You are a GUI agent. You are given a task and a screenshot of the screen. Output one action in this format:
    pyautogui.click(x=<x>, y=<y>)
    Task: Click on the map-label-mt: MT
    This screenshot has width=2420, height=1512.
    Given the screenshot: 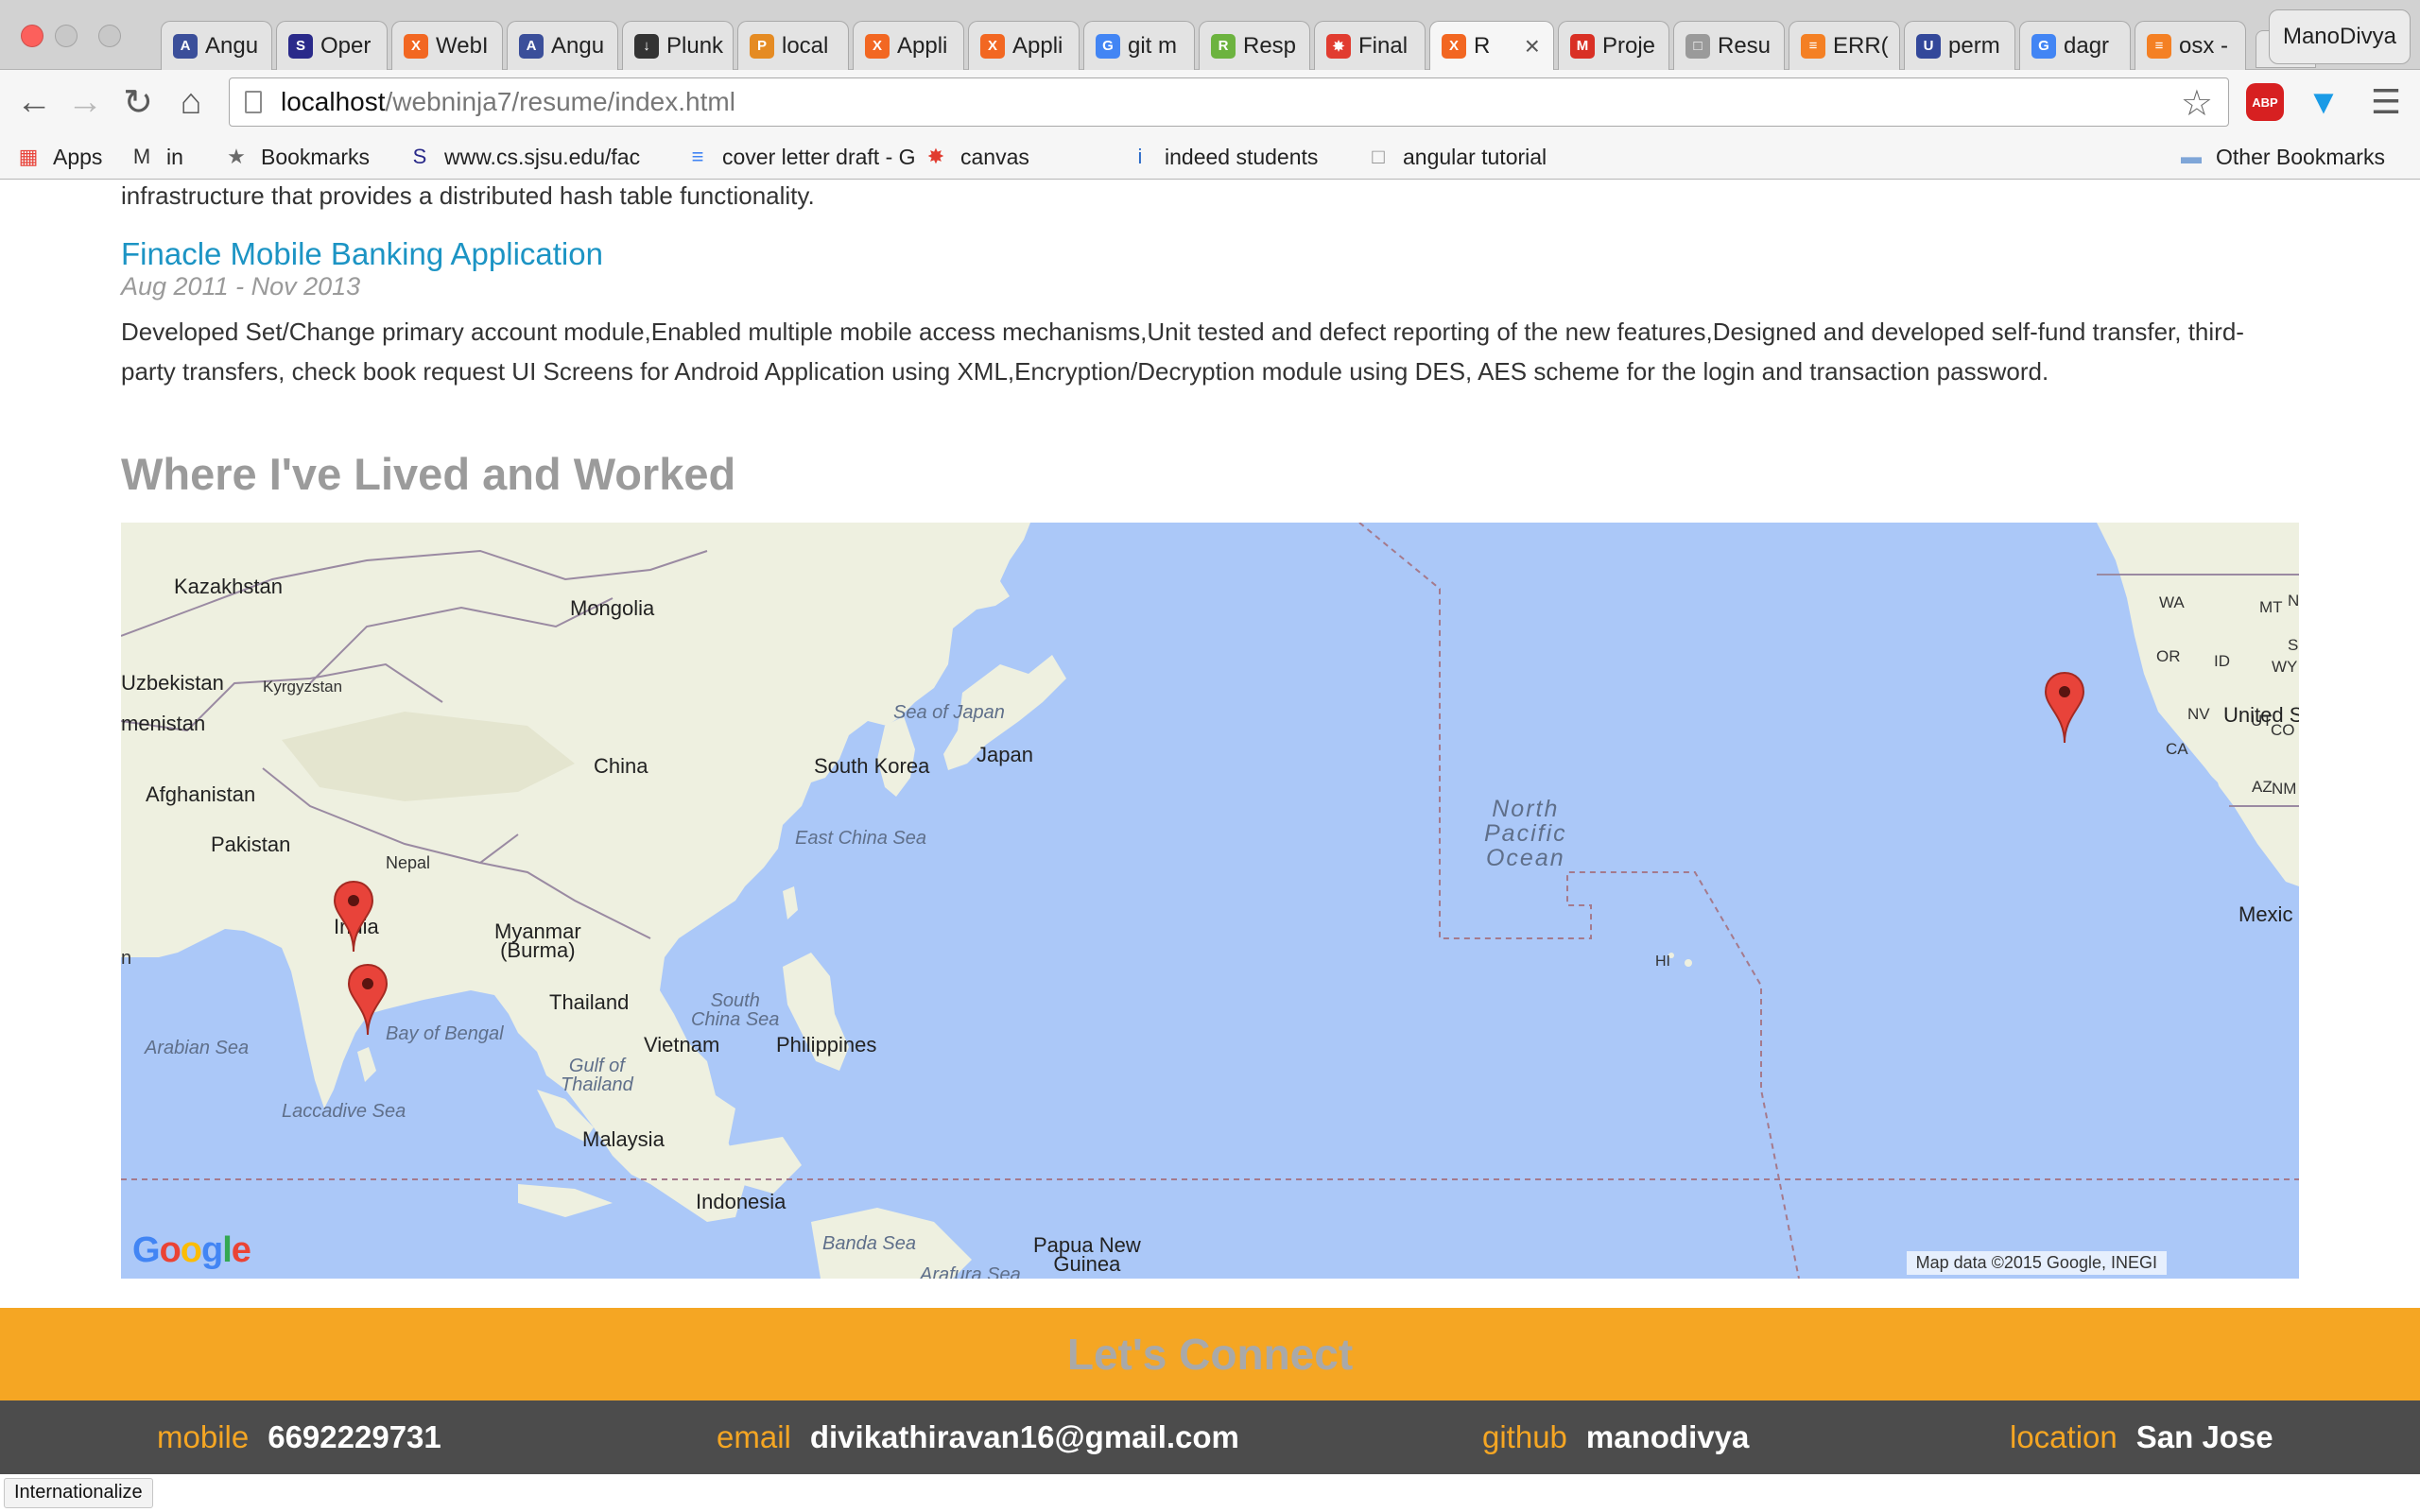 What is the action you would take?
    pyautogui.click(x=2271, y=607)
    